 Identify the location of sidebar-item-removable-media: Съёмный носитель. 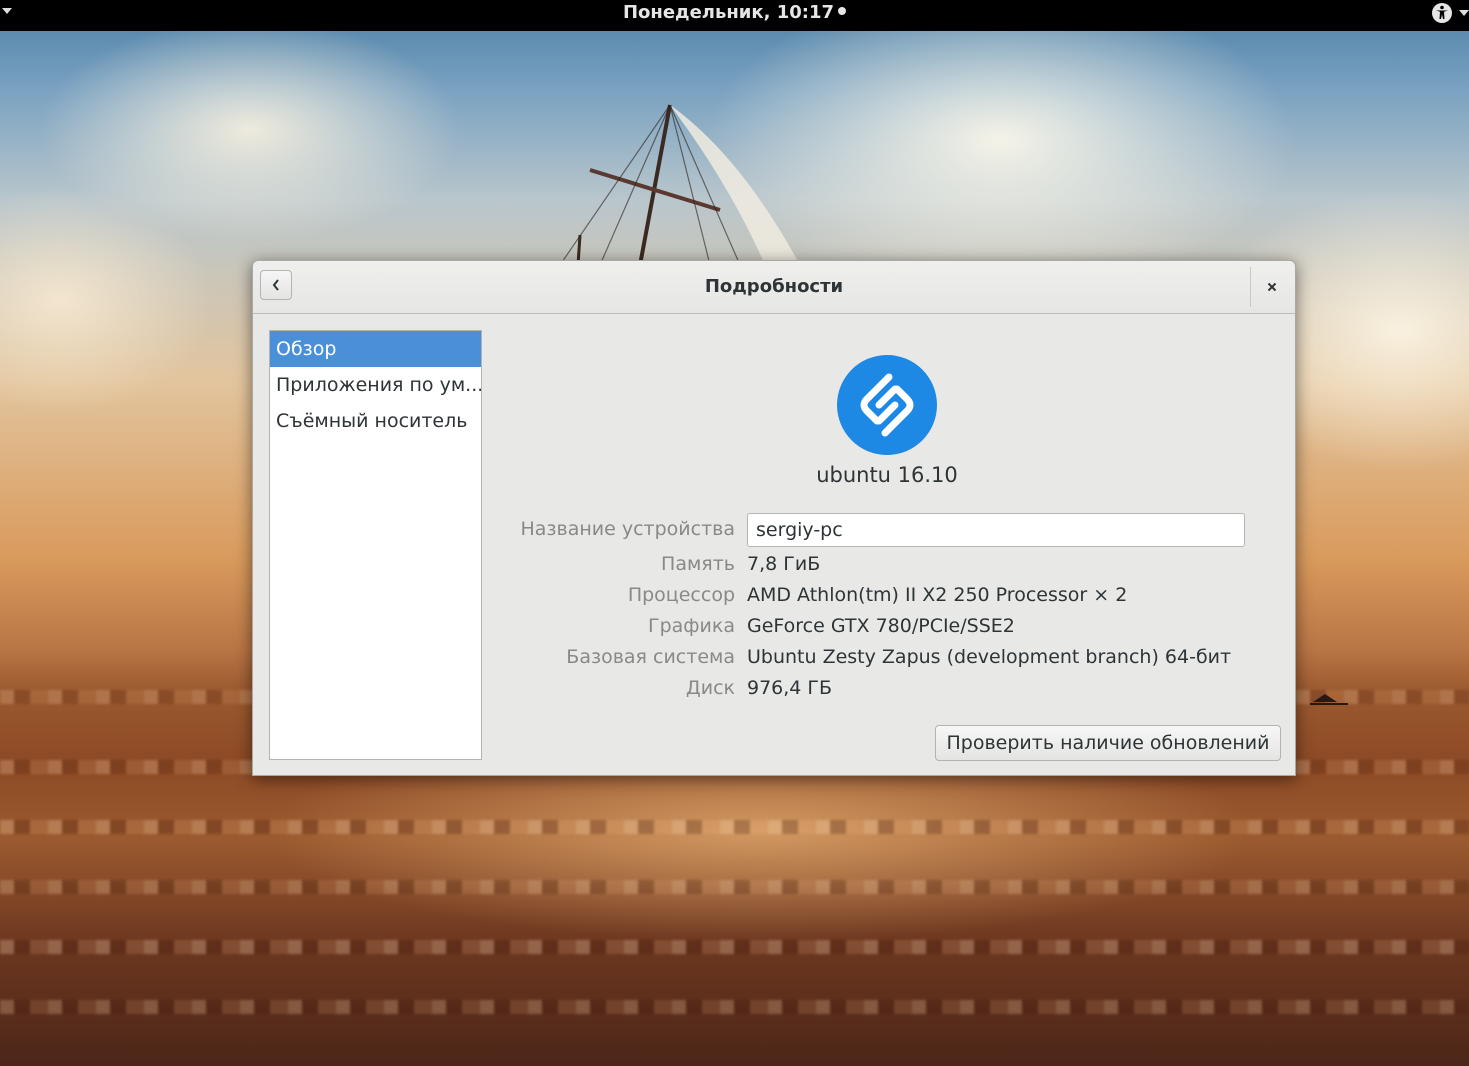
(375, 421).